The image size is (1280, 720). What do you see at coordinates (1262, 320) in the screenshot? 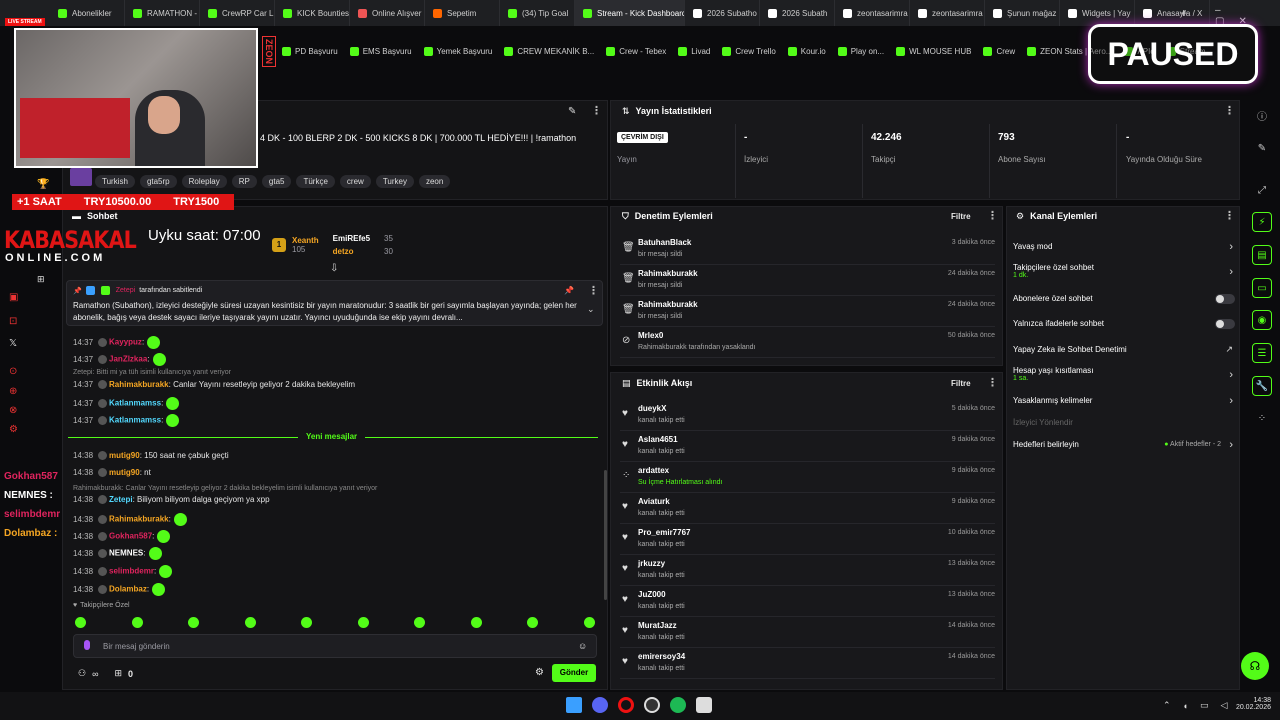
I see `broadcast-icon: ◉` at bounding box center [1262, 320].